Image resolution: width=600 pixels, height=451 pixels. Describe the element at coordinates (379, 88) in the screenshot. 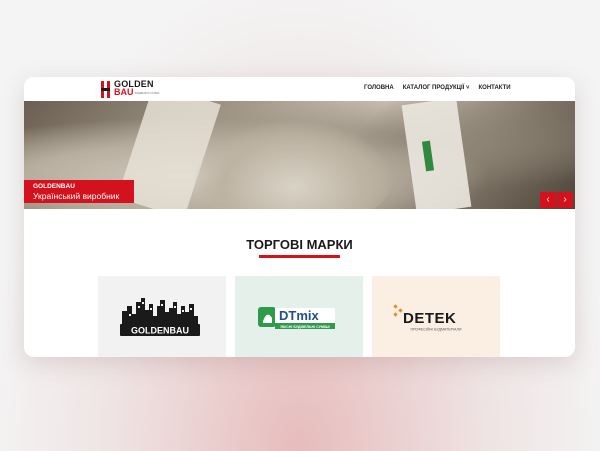

I see `nav-home: ГОЛОВНА` at that location.